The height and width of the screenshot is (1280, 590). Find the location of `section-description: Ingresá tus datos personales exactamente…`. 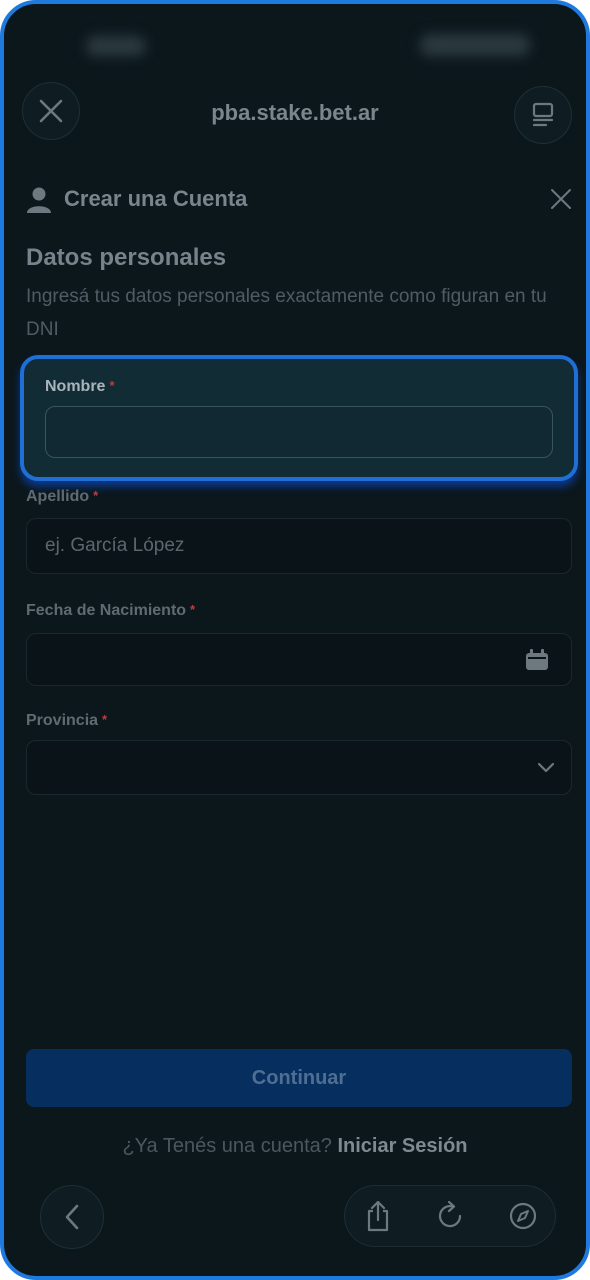

section-description: Ingresá tus datos personales exactamente… is located at coordinates (286, 313).